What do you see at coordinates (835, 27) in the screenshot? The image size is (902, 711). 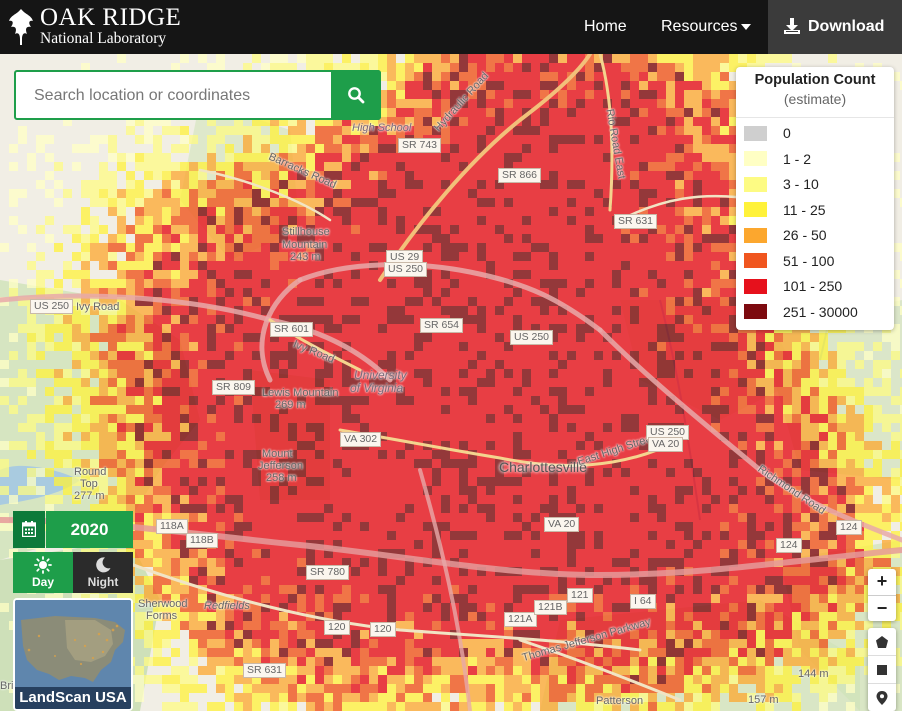 I see `nav-download-button: Download` at bounding box center [835, 27].